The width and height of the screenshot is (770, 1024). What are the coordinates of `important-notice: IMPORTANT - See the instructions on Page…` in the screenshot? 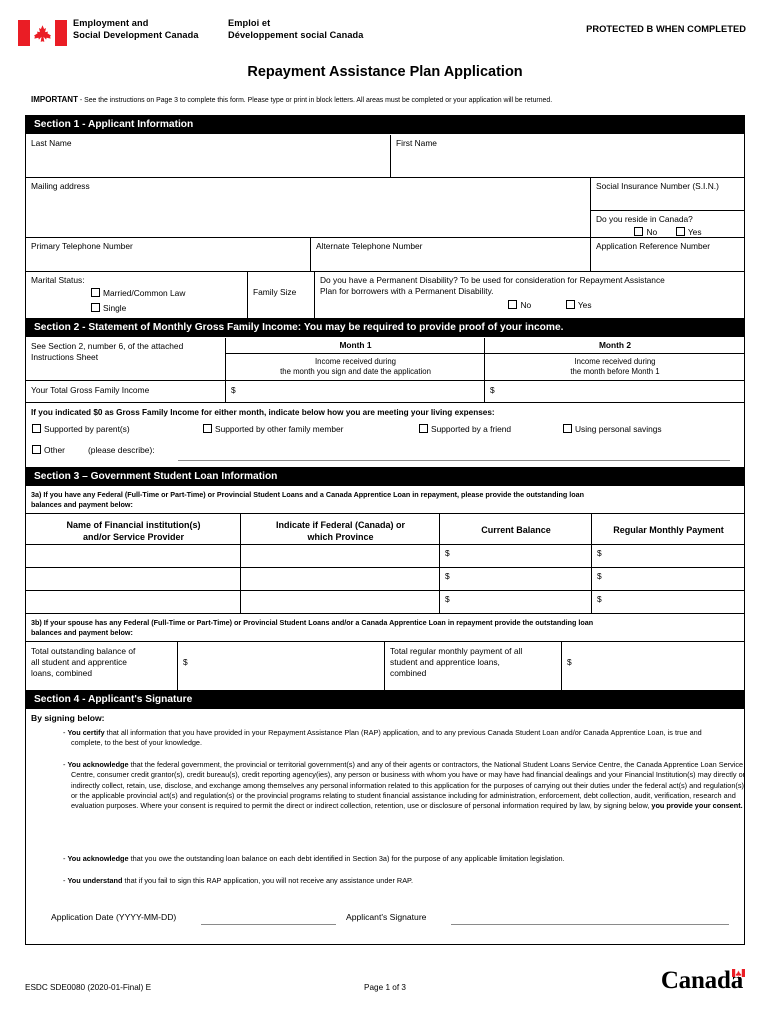 It's located at (386, 100).